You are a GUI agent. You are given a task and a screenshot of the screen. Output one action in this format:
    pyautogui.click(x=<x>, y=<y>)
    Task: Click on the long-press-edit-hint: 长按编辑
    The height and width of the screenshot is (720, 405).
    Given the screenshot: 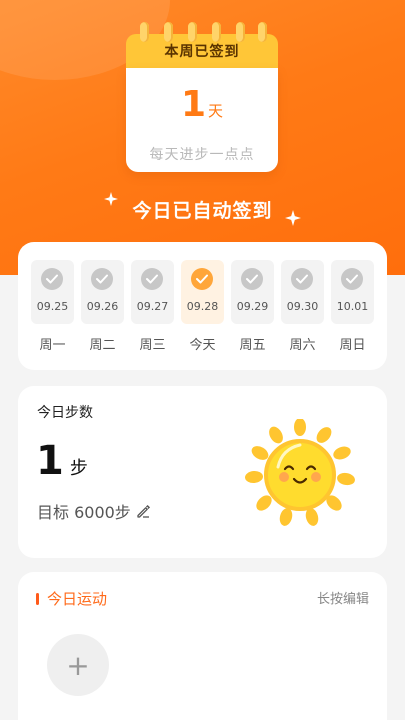 What is the action you would take?
    pyautogui.click(x=342, y=599)
    